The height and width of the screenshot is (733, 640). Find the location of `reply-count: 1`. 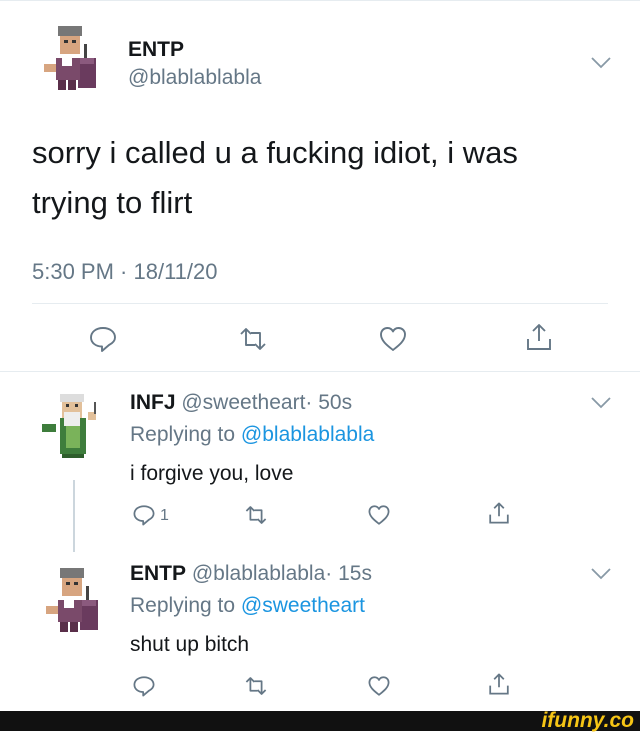

reply-count: 1 is located at coordinates (164, 515).